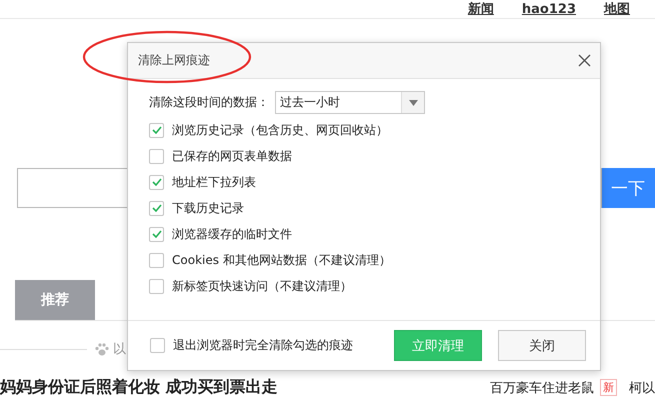  Describe the element at coordinates (208, 208) in the screenshot. I see `option-label: 下载历史记录` at that location.